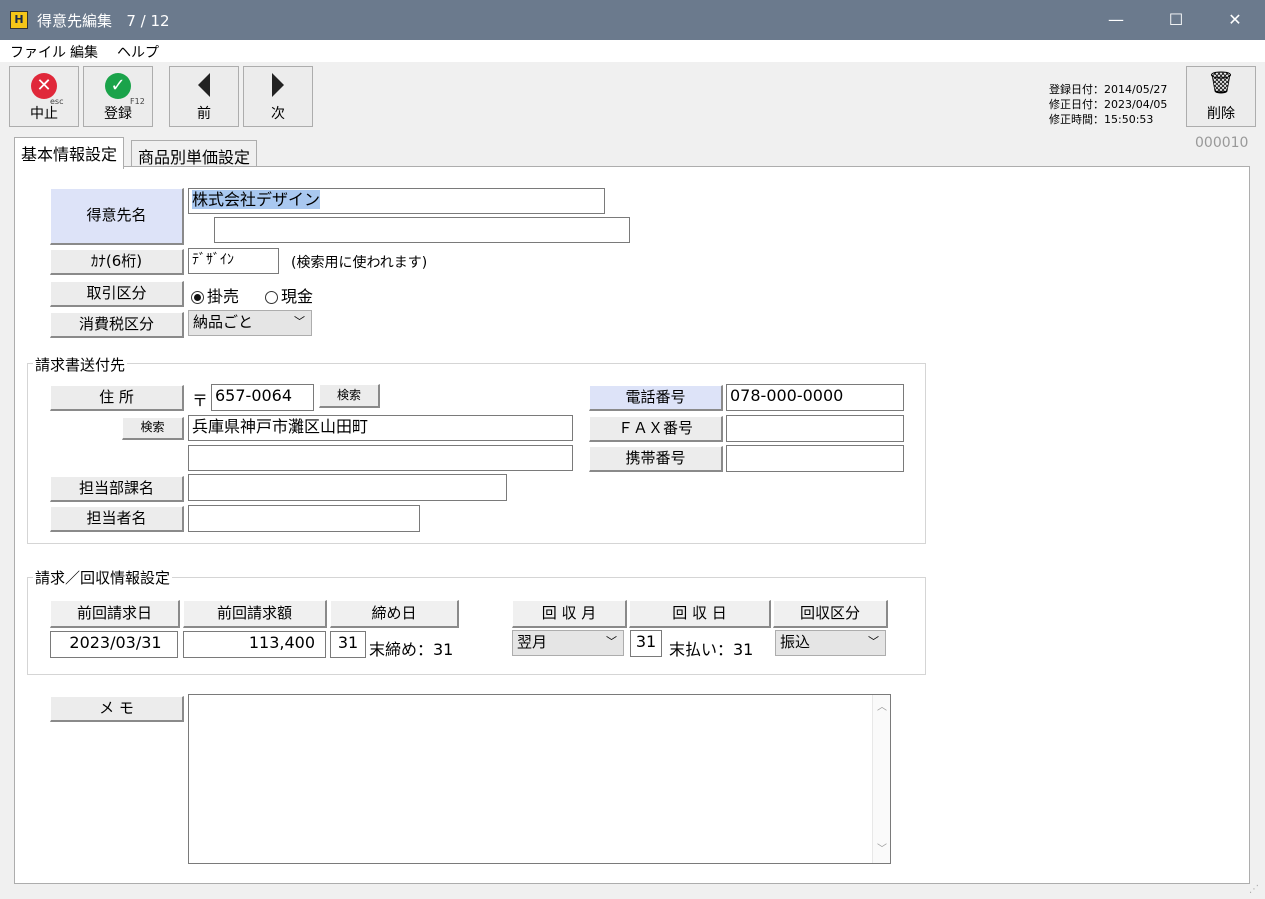  What do you see at coordinates (19, 20) in the screenshot?
I see `app-icon: H` at bounding box center [19, 20].